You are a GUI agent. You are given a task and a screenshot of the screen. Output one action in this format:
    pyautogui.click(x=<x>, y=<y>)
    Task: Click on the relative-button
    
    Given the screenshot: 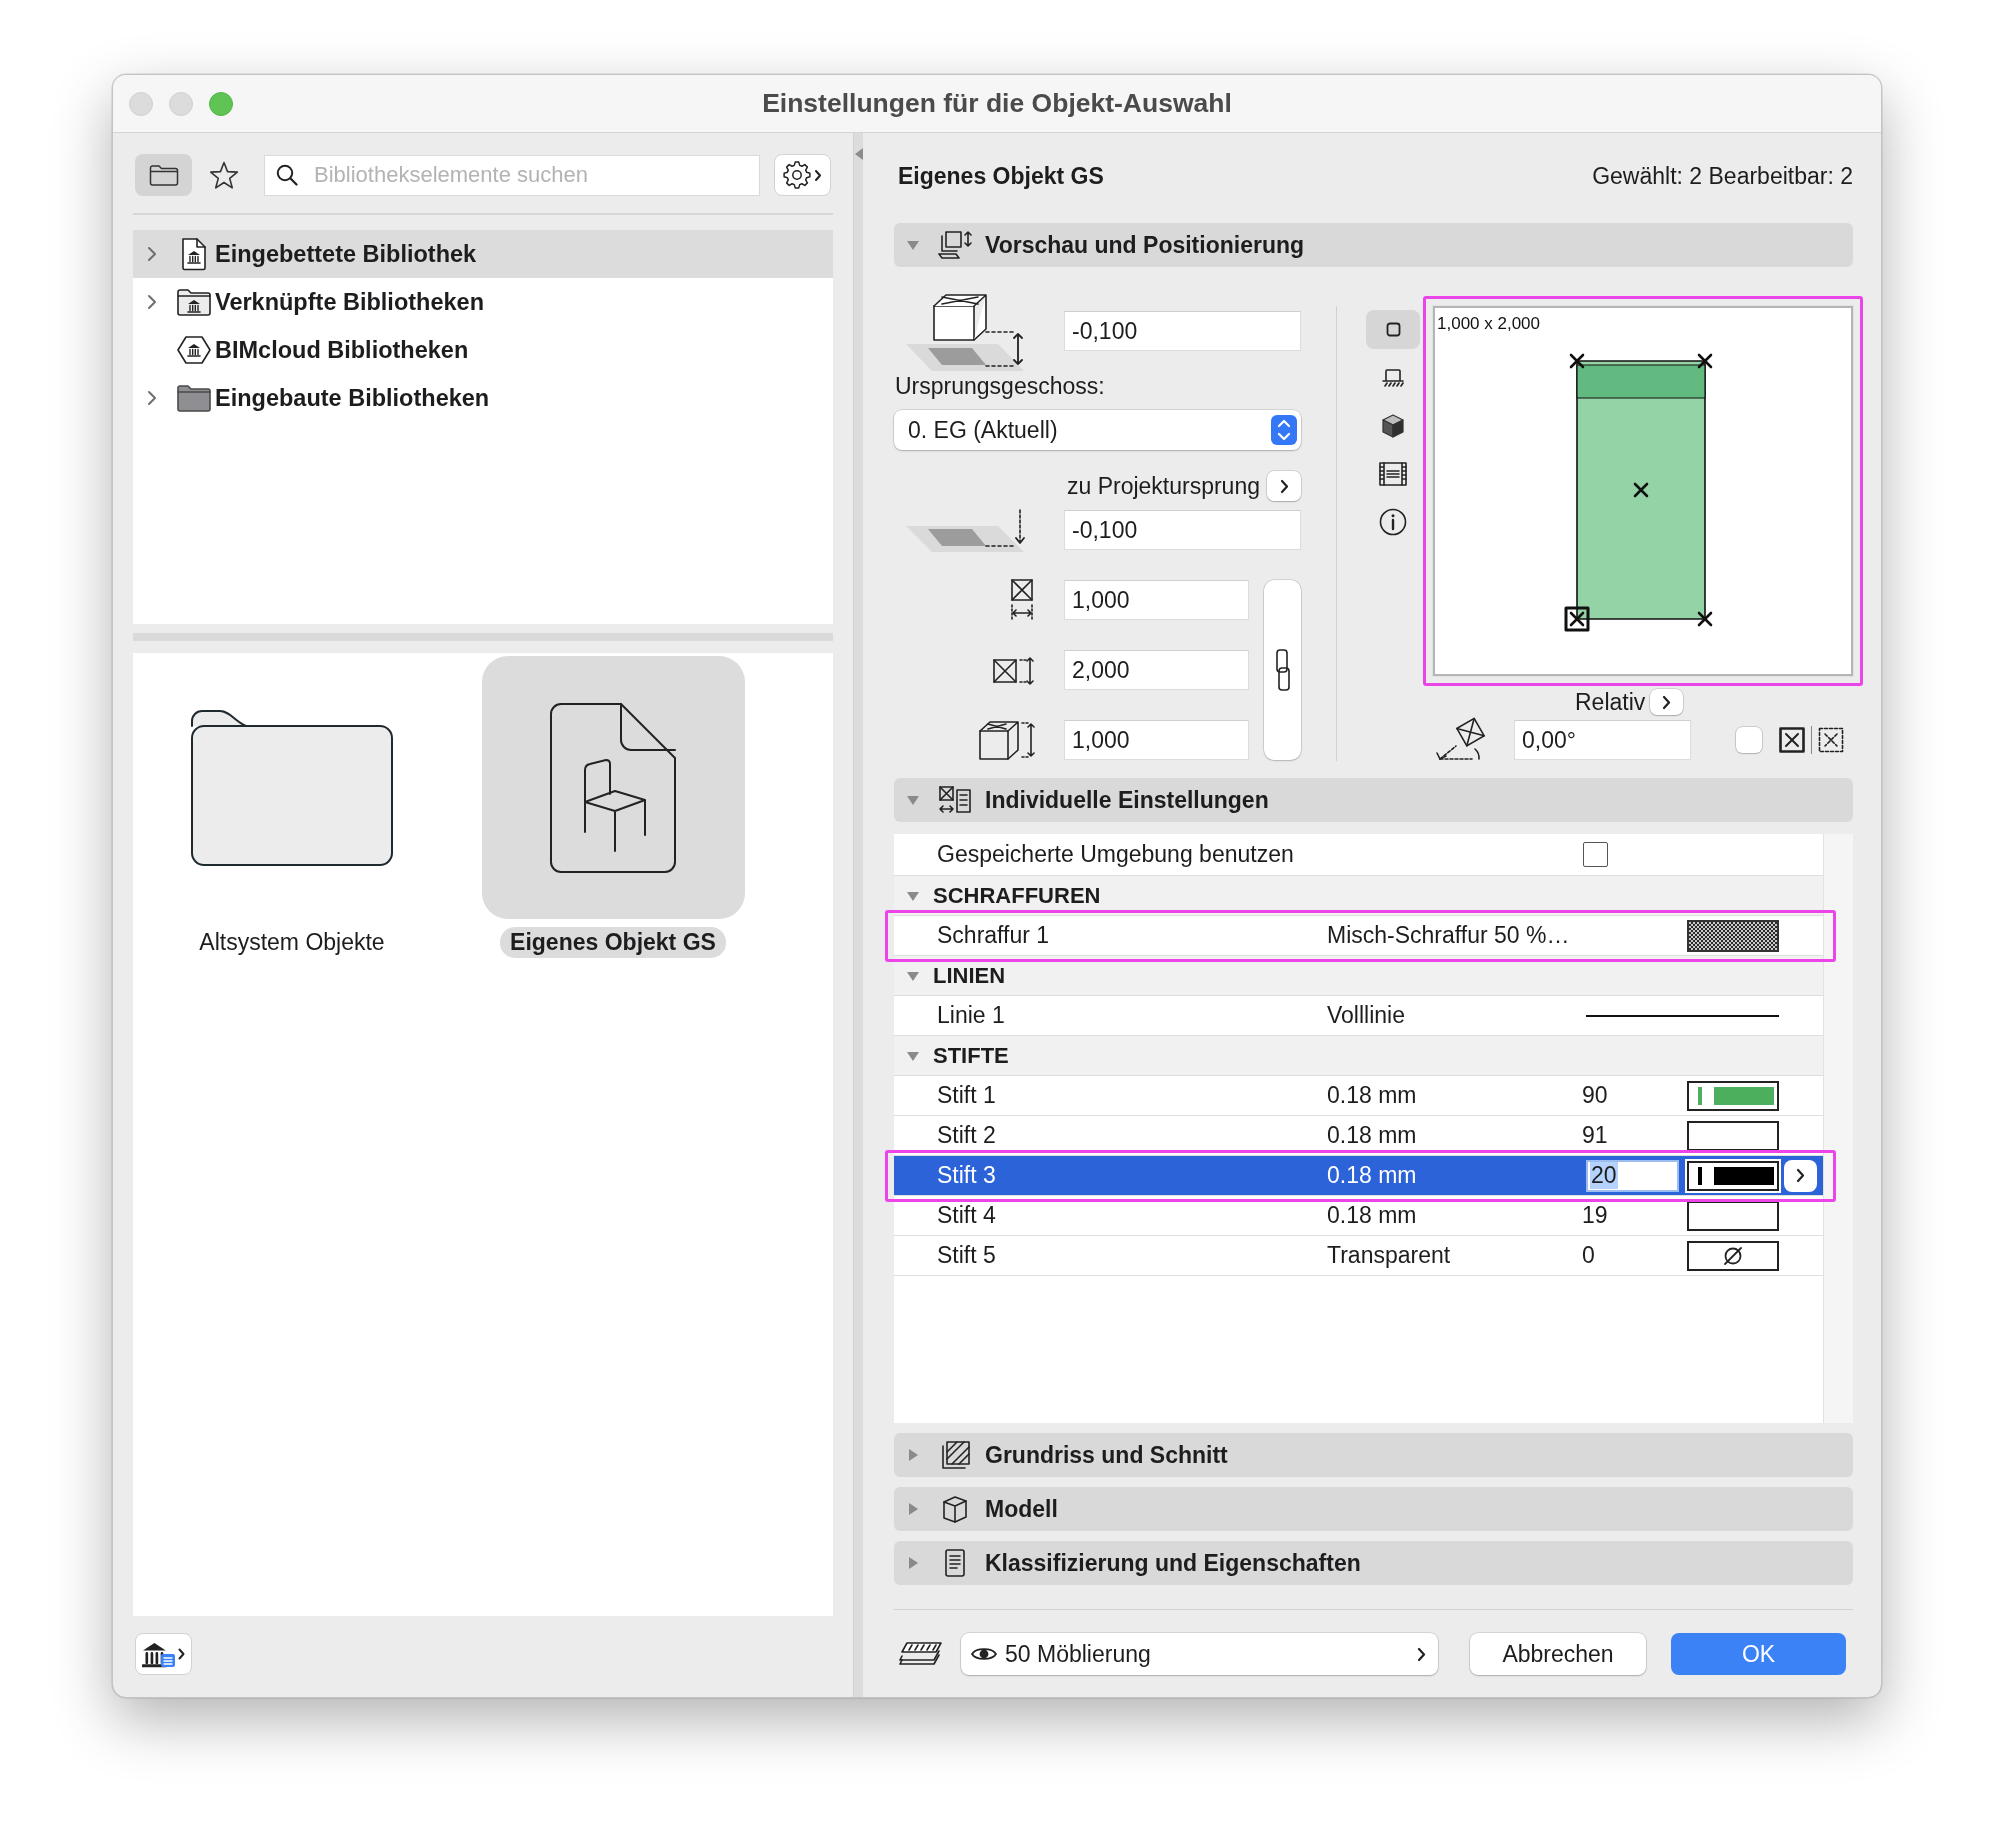 What is the action you would take?
    pyautogui.click(x=1667, y=702)
    